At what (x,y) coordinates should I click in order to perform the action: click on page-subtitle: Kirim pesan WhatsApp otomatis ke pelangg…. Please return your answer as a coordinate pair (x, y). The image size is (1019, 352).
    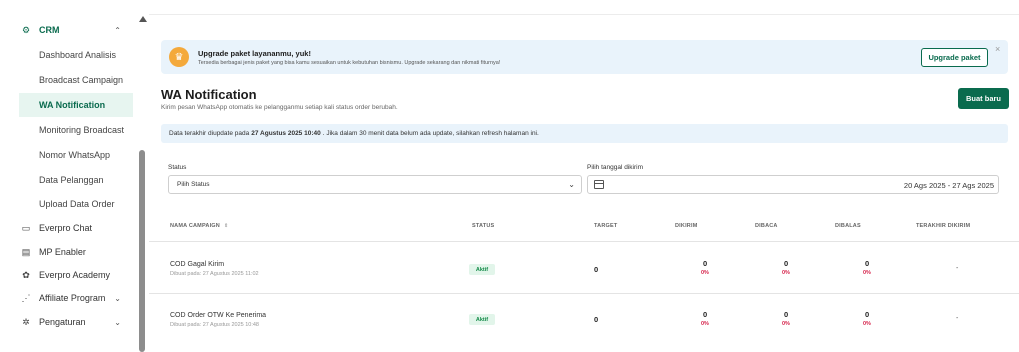
    Looking at the image, I should click on (279, 107).